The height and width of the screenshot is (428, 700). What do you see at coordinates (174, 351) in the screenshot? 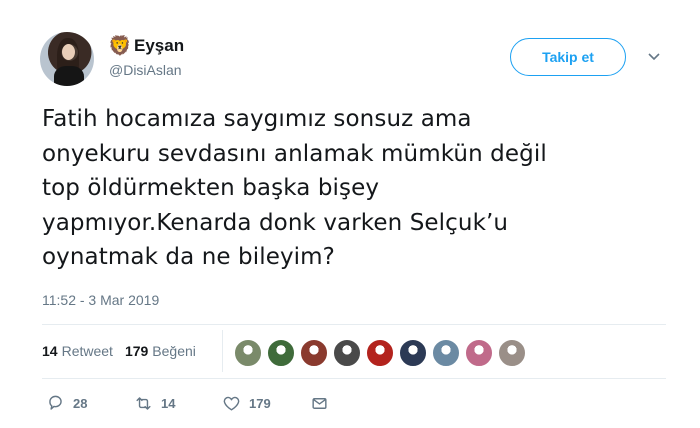
I see `like-stat-label: Beğeni` at bounding box center [174, 351].